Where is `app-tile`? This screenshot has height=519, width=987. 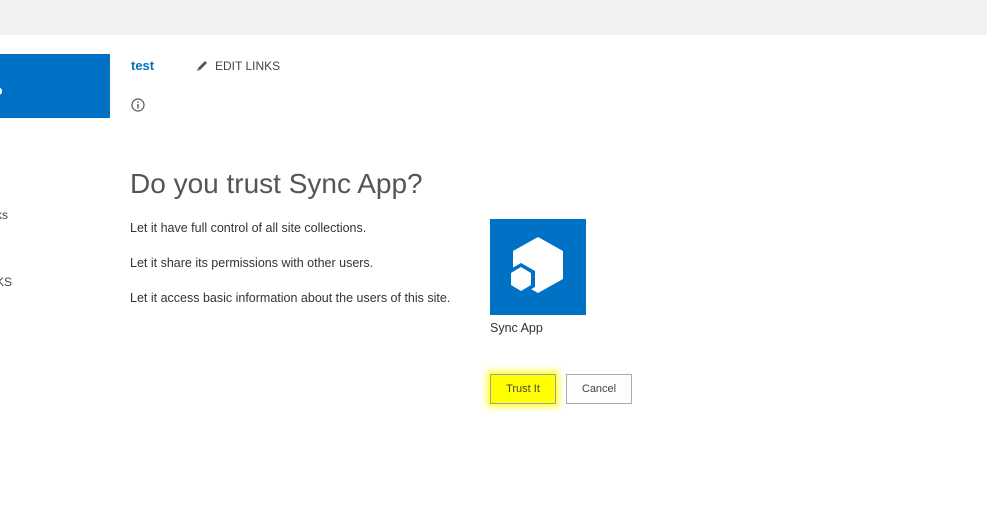 app-tile is located at coordinates (538, 267).